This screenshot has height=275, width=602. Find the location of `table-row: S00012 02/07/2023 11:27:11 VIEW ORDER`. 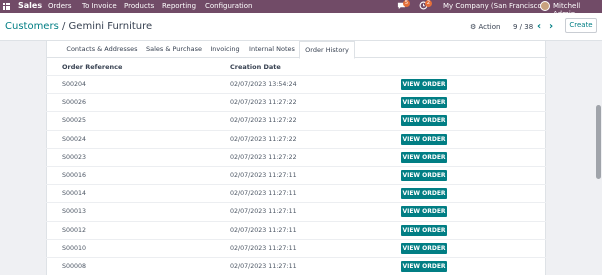

table-row: S00012 02/07/2023 11:27:11 VIEW ORDER is located at coordinates (296, 229).